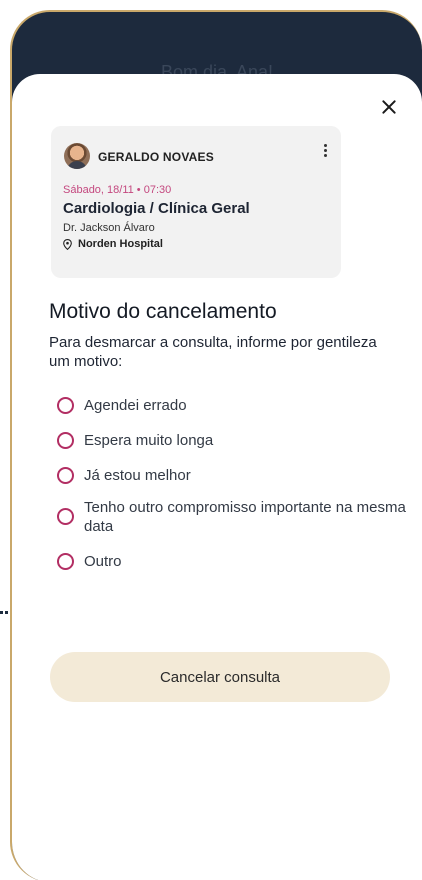  Describe the element at coordinates (137, 475) in the screenshot. I see `reason-label: Já estou melhor` at that location.